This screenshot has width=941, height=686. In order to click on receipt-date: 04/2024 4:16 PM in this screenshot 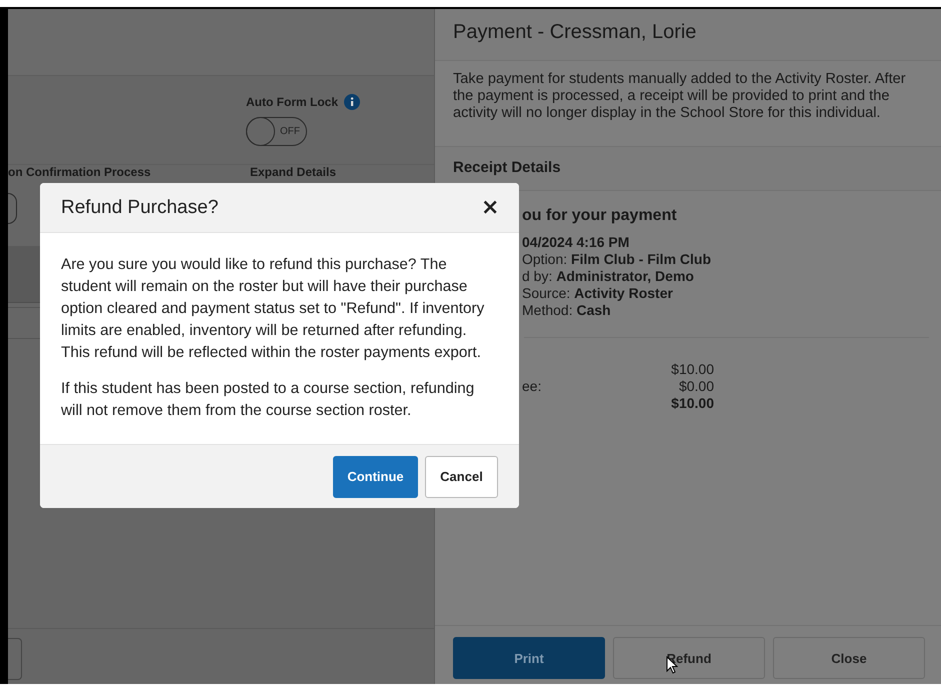, I will do `click(576, 242)`.